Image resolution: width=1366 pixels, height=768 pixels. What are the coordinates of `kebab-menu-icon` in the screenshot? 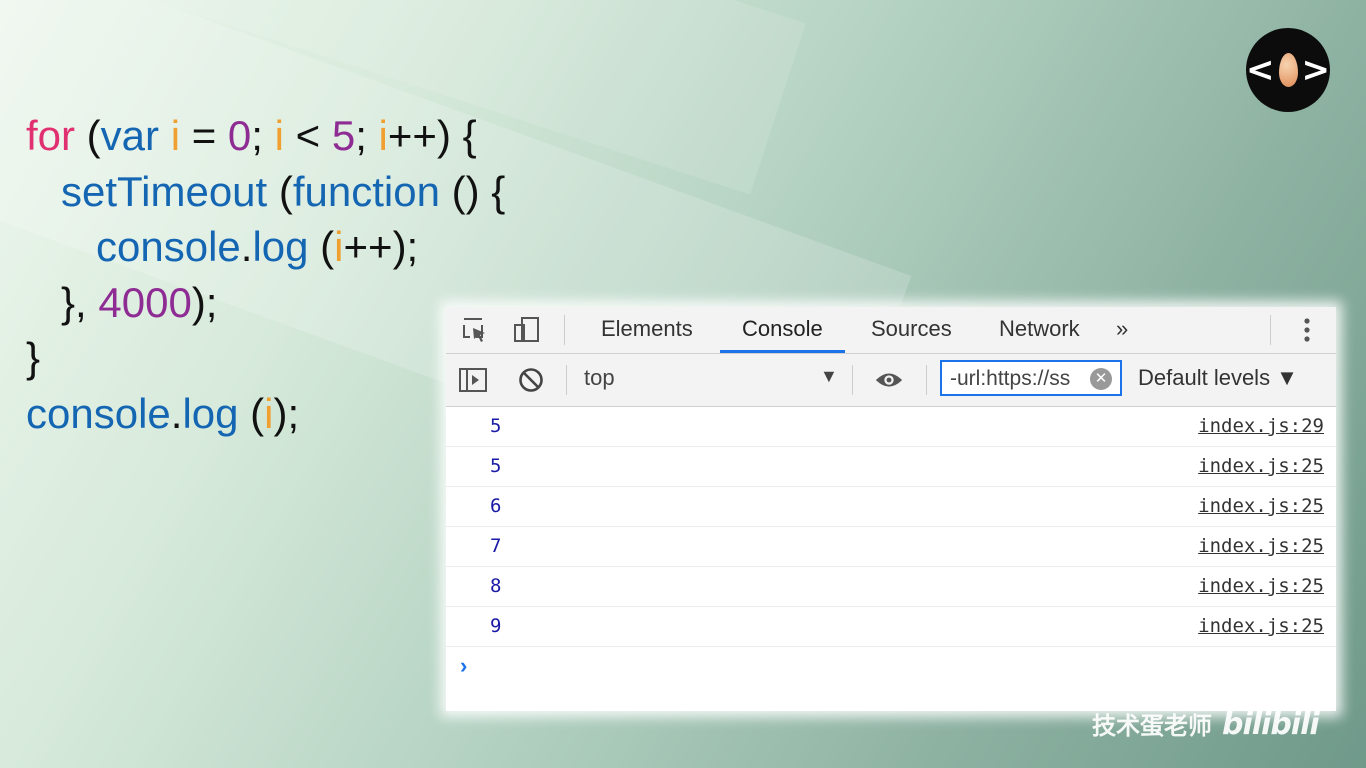 It's located at (1307, 330).